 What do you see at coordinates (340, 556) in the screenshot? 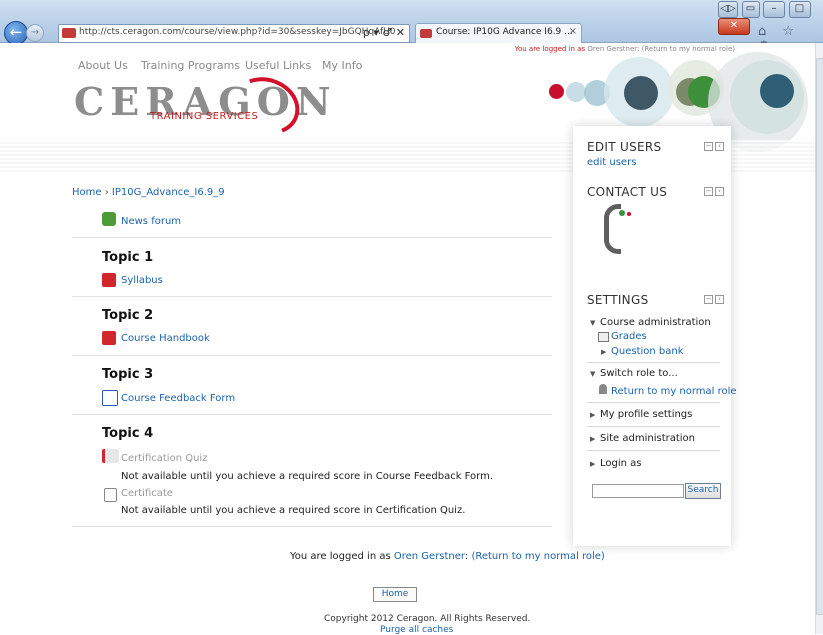
I see `footer-login-prefix: You are logged in as` at bounding box center [340, 556].